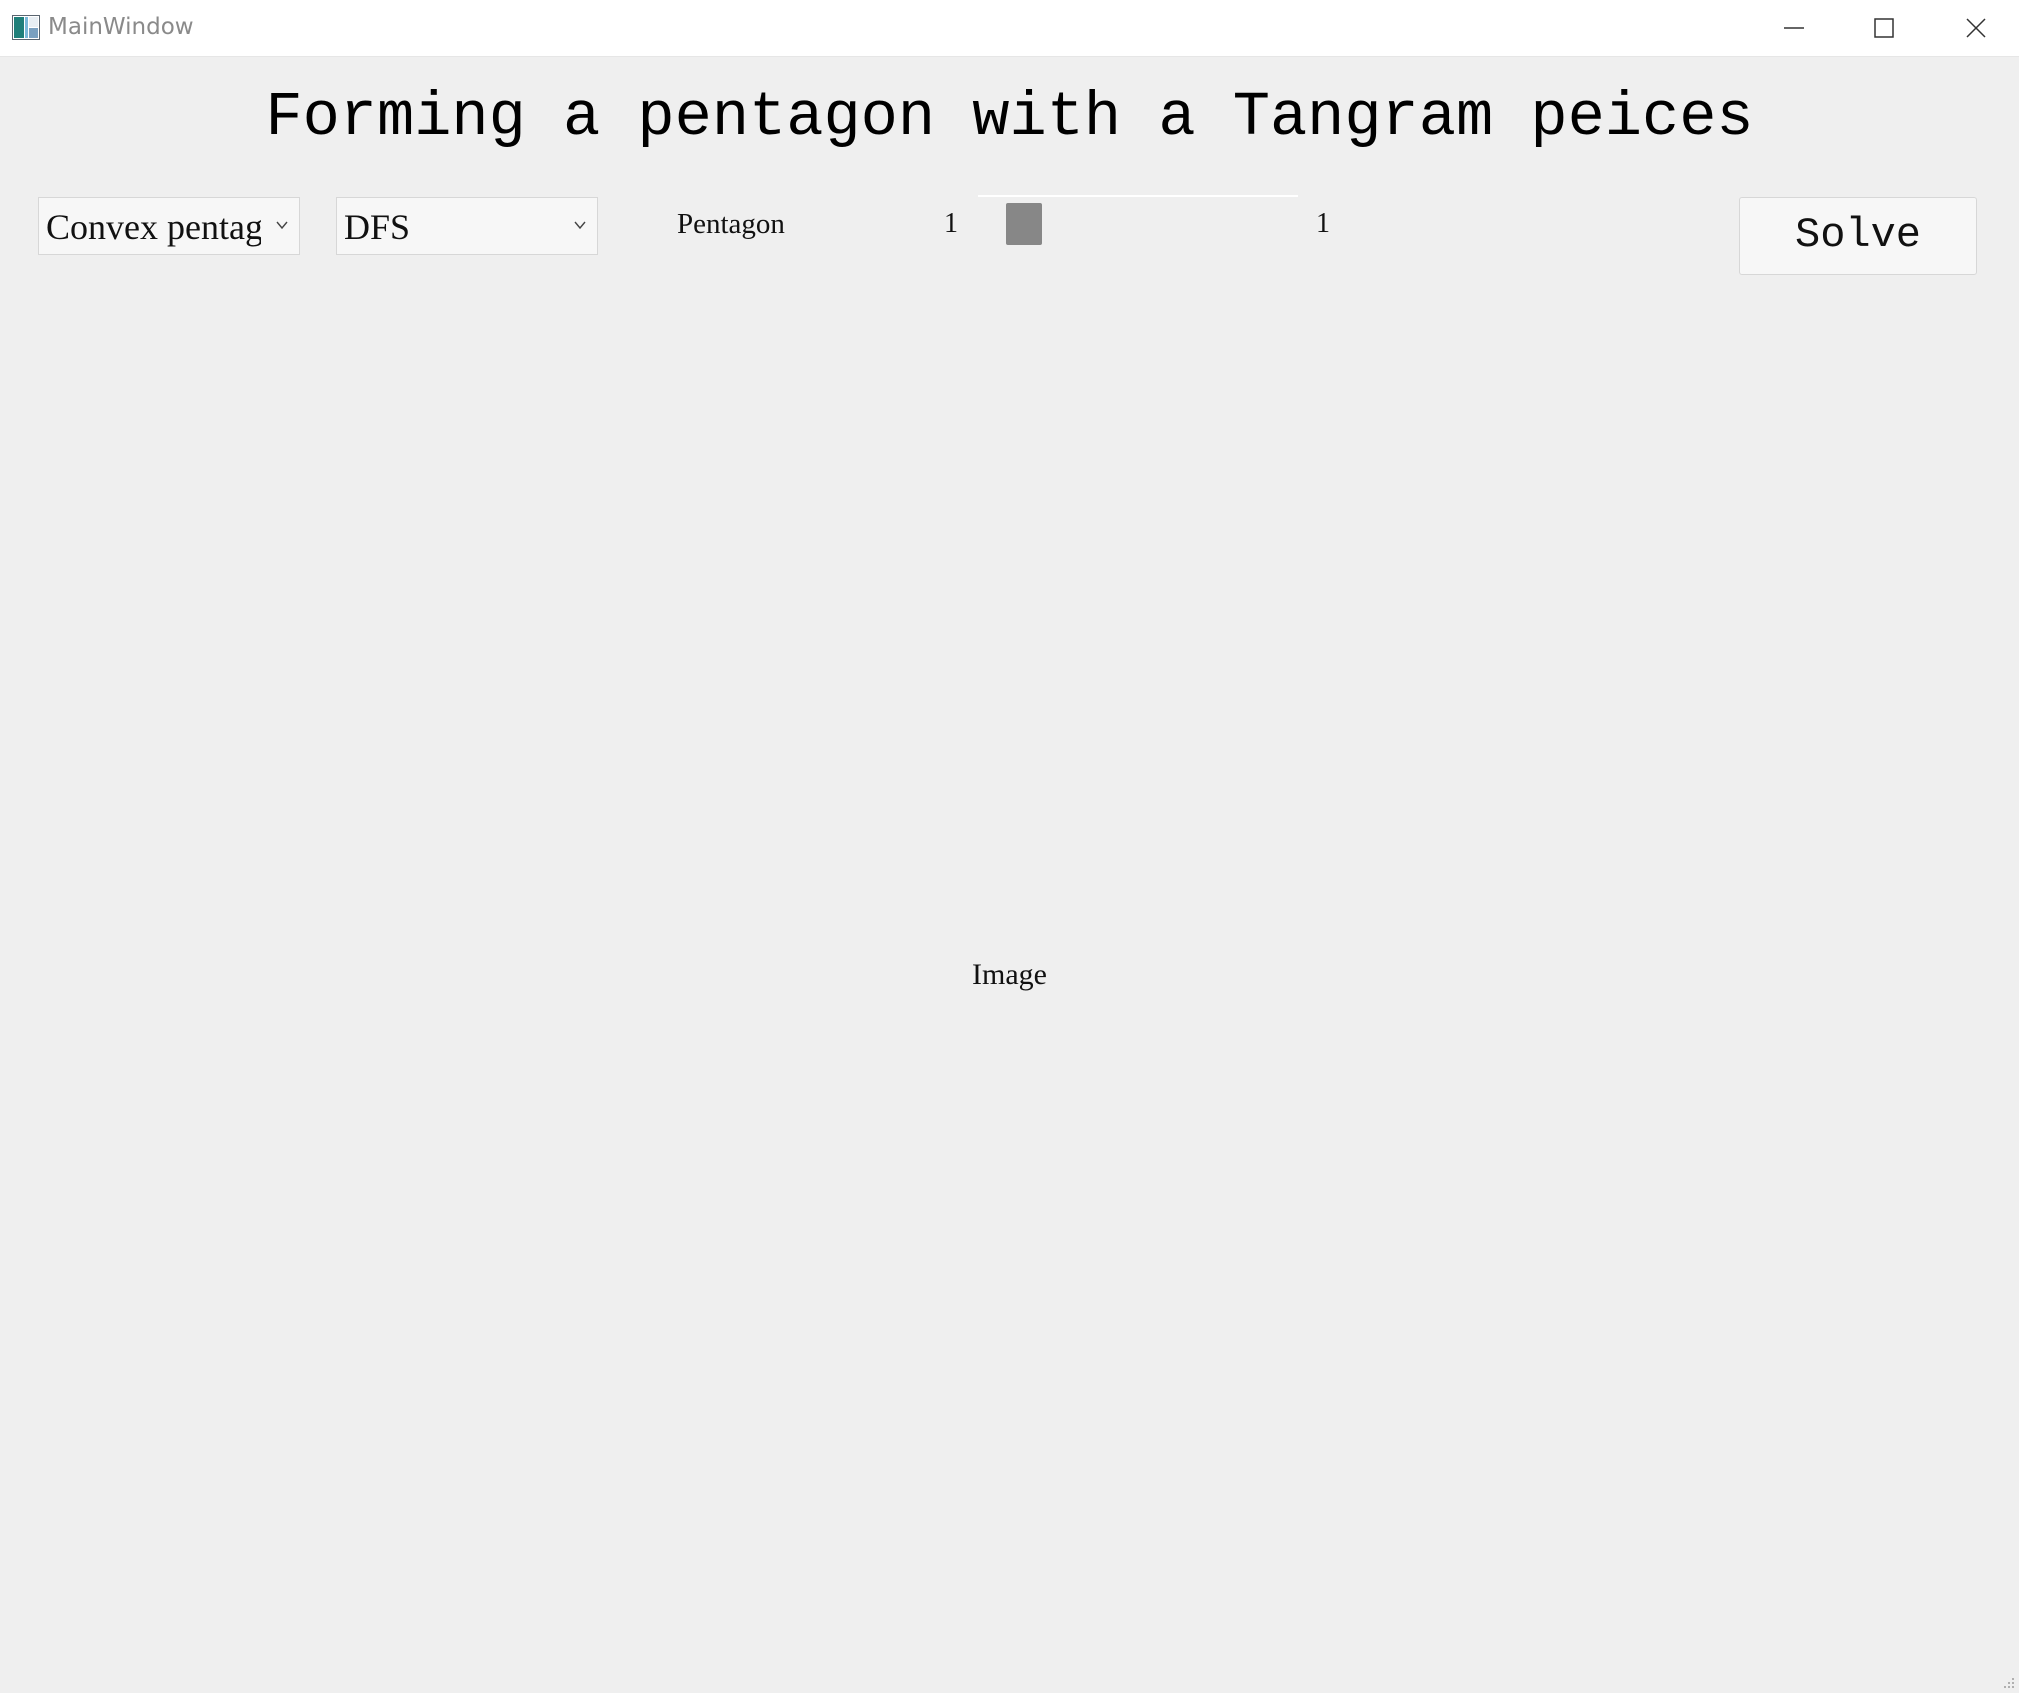 The image size is (2019, 1693). Describe the element at coordinates (1024, 224) in the screenshot. I see `slider-handle` at that location.